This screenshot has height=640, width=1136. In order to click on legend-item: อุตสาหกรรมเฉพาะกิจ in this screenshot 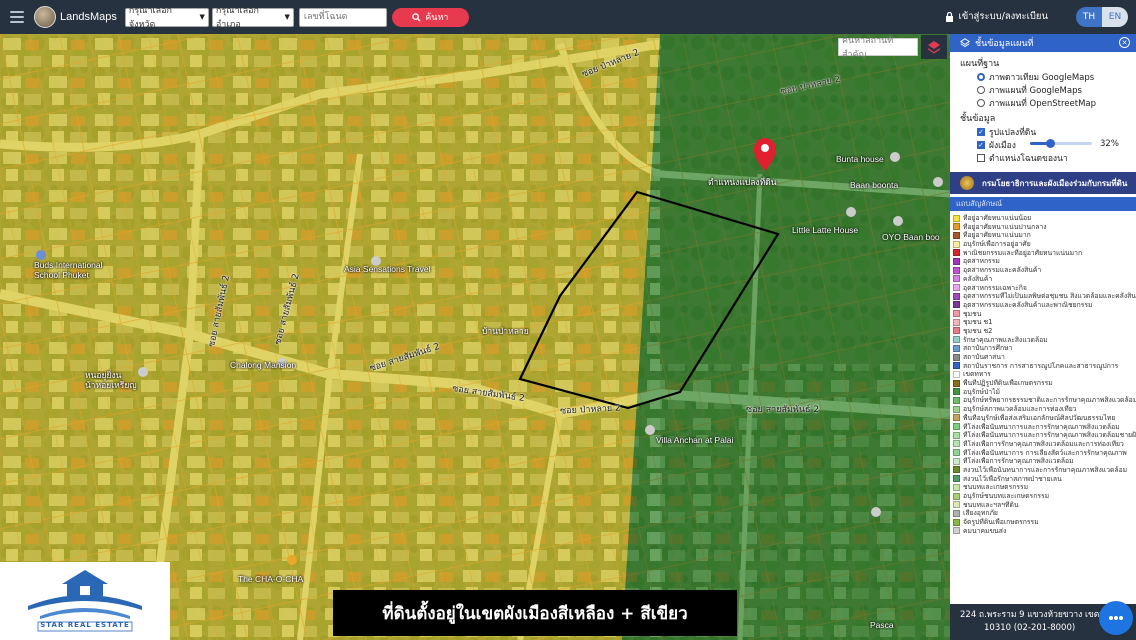, I will do `click(1043, 288)`.